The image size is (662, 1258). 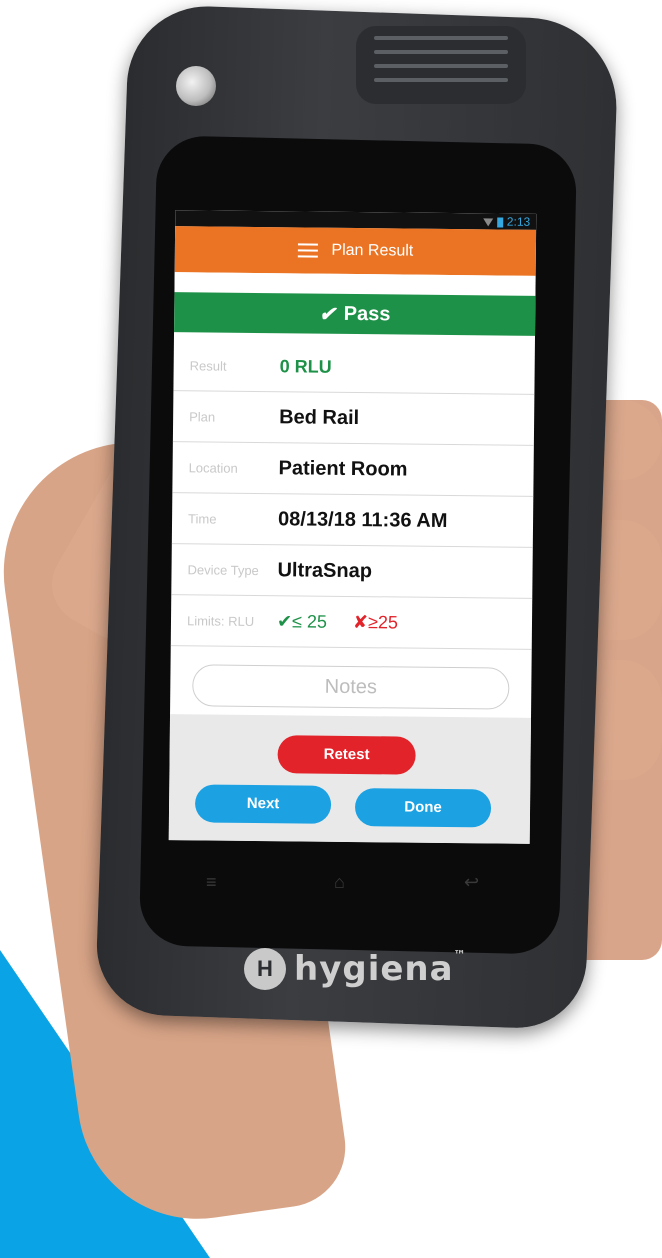 What do you see at coordinates (213, 467) in the screenshot?
I see `detail-label: Location` at bounding box center [213, 467].